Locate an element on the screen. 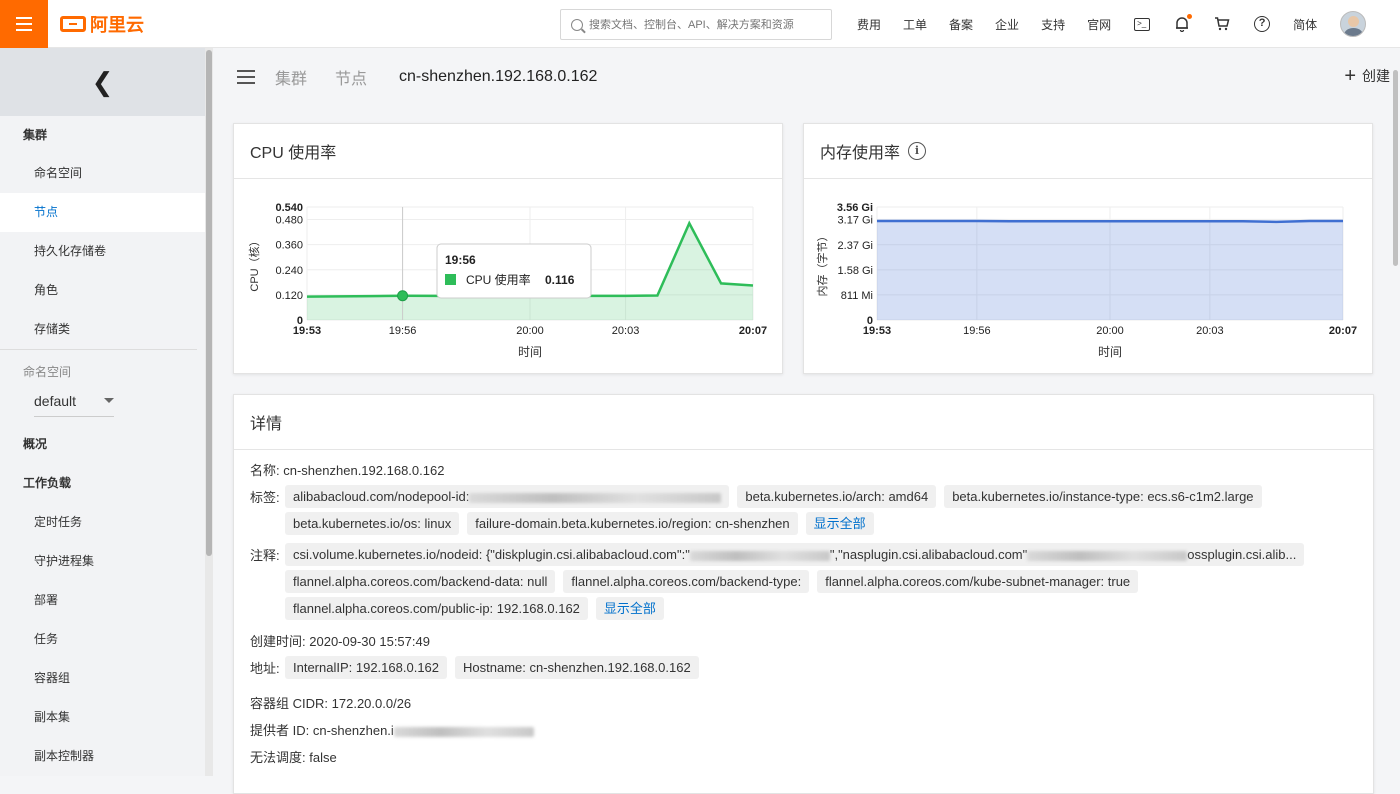 This screenshot has width=1400, height=794. label-tag: beta.kubernetes.io/arch: amd64 is located at coordinates (837, 496).